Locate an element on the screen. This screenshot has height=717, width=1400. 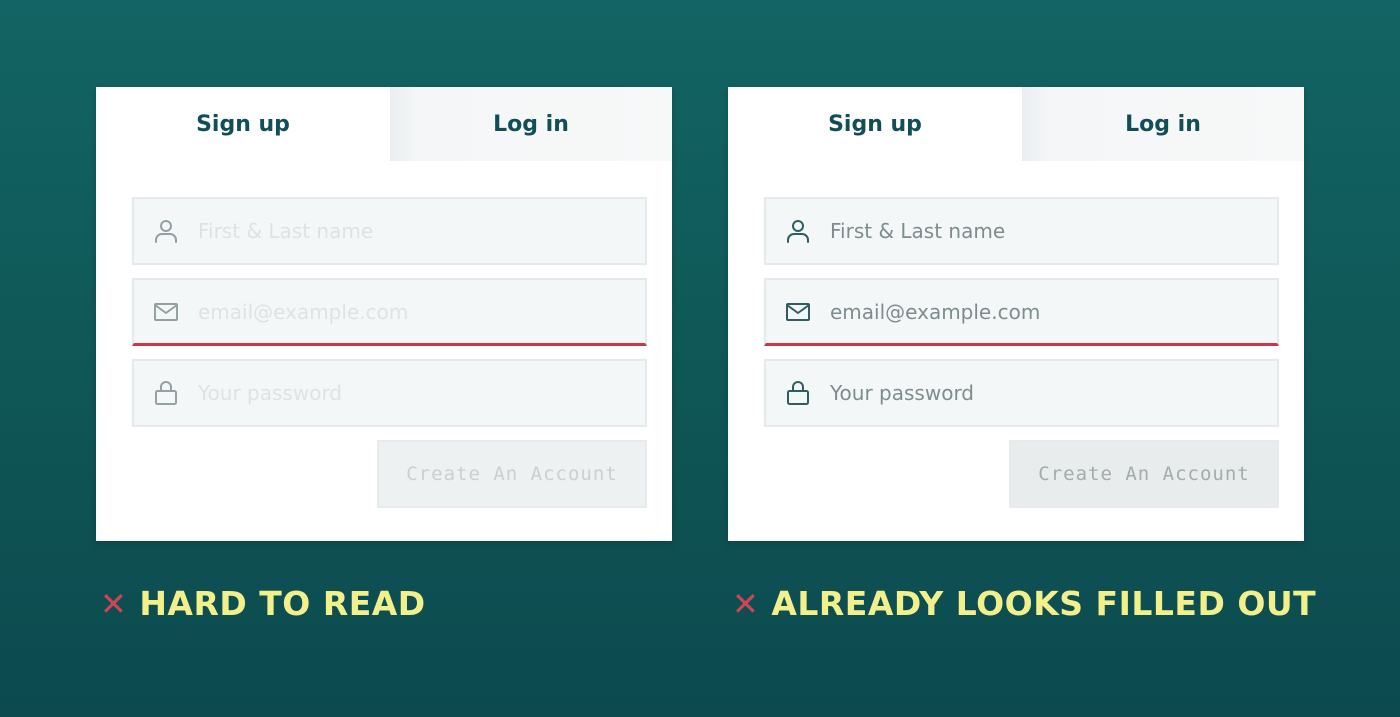
caption-text: HARD TO READ is located at coordinates (282, 603).